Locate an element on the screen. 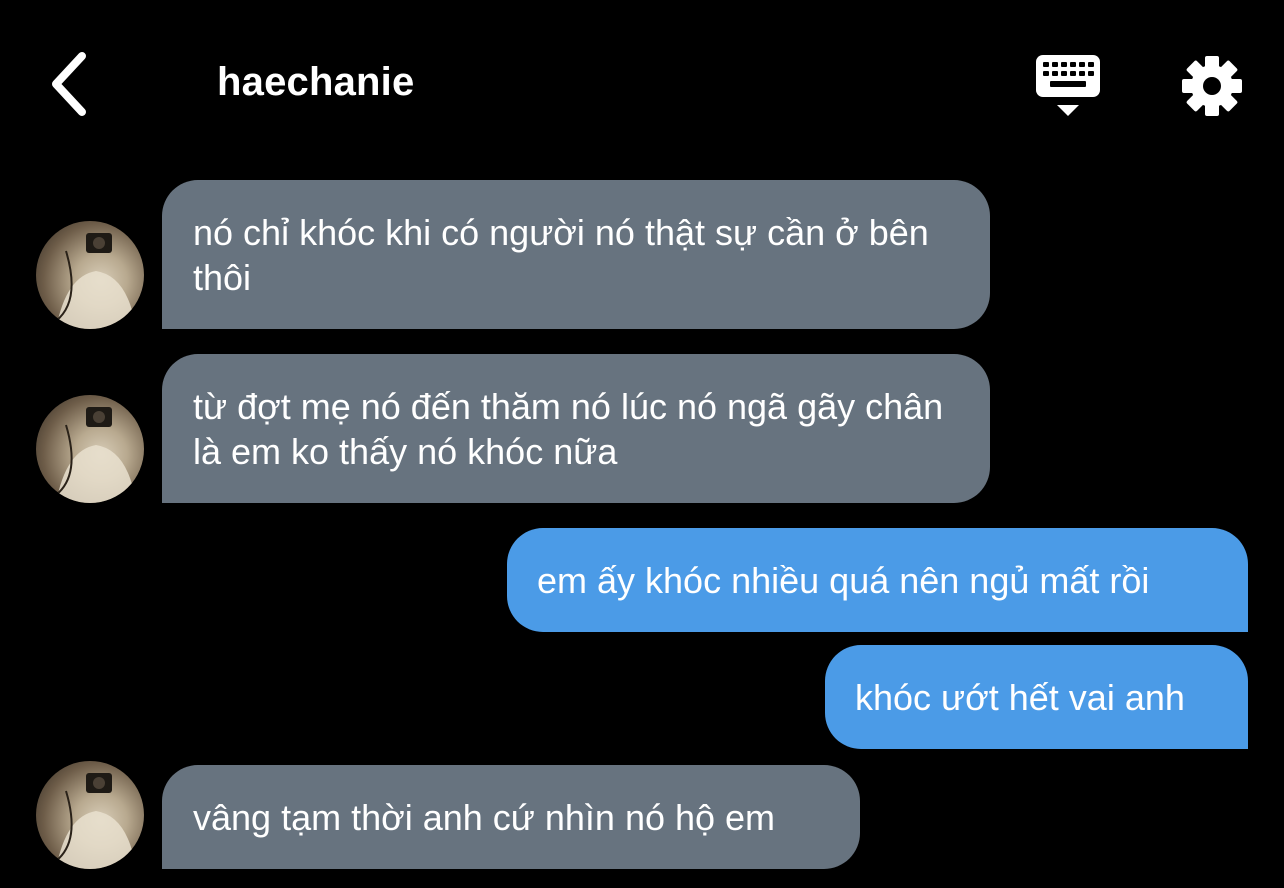 This screenshot has width=1284, height=888. message-row: khóc ướt hết vai anh is located at coordinates (642, 697).